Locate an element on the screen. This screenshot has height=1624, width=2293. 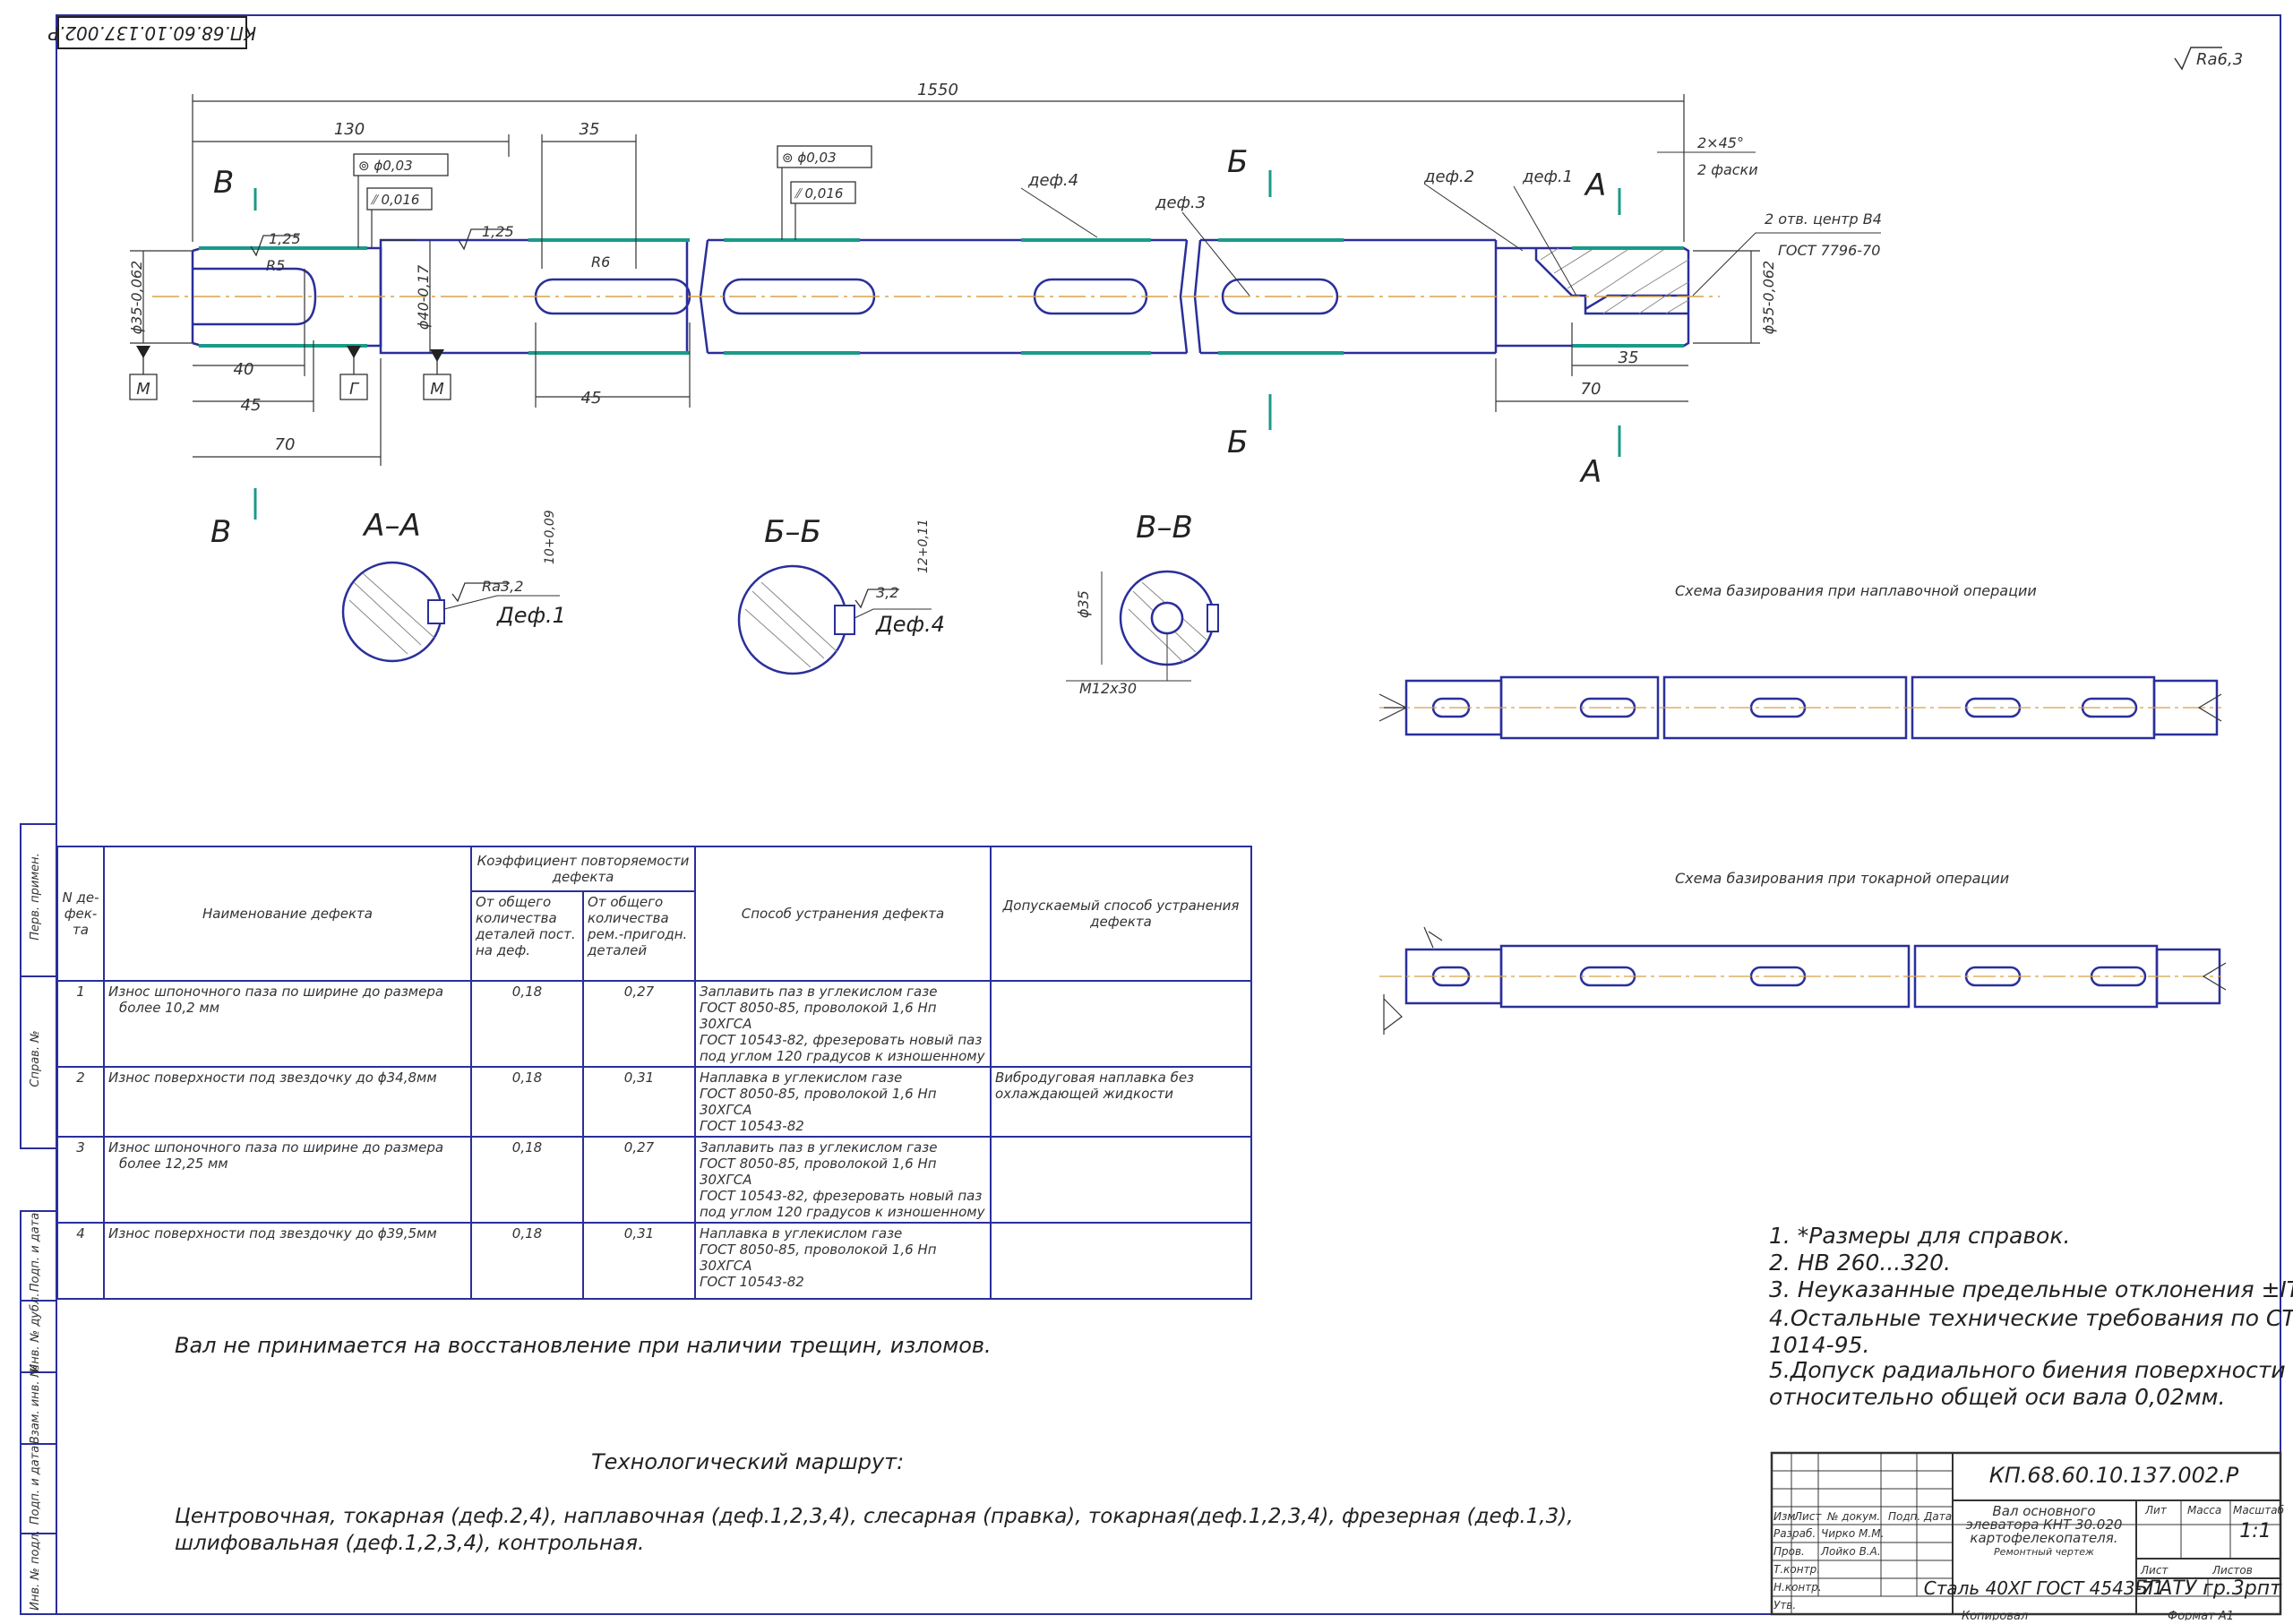
dim-35-right: 35 is located at coordinates (1629, 357).